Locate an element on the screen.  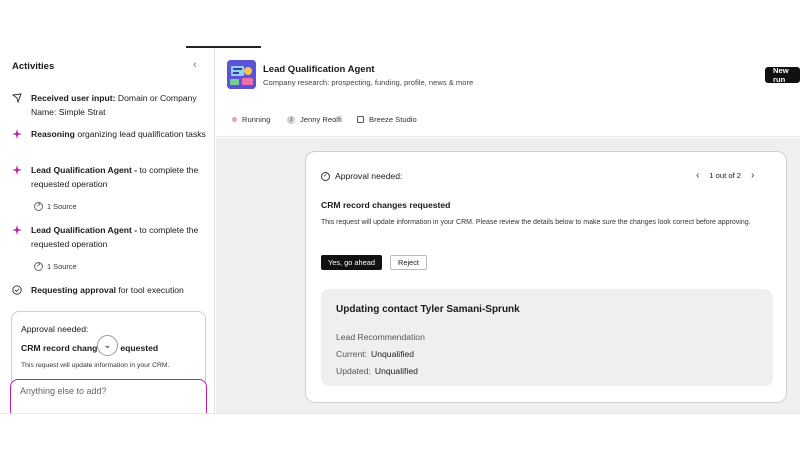
studio-link: Breeze Studio is located at coordinates (387, 119).